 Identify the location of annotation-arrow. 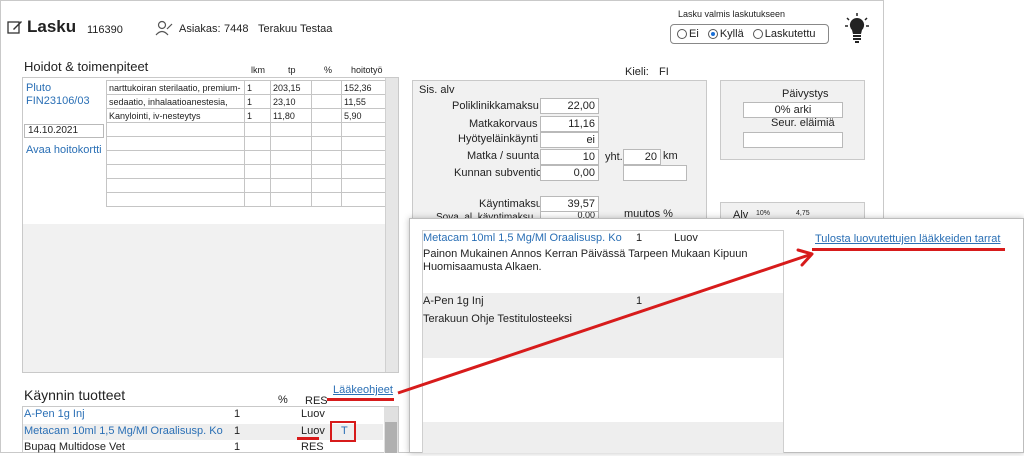
(605, 321).